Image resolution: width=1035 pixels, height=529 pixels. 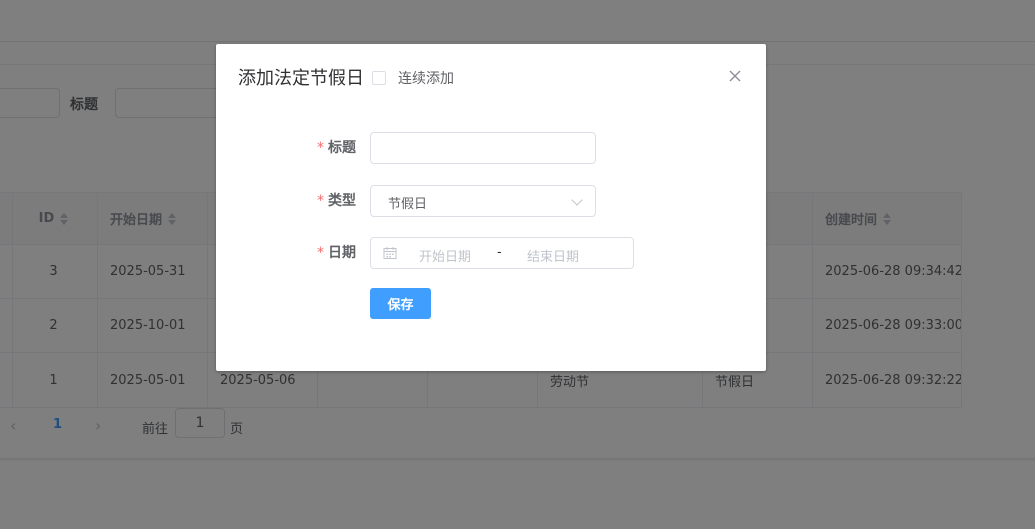 What do you see at coordinates (301, 78) in the screenshot?
I see `dialog-title: 添加法定节假日` at bounding box center [301, 78].